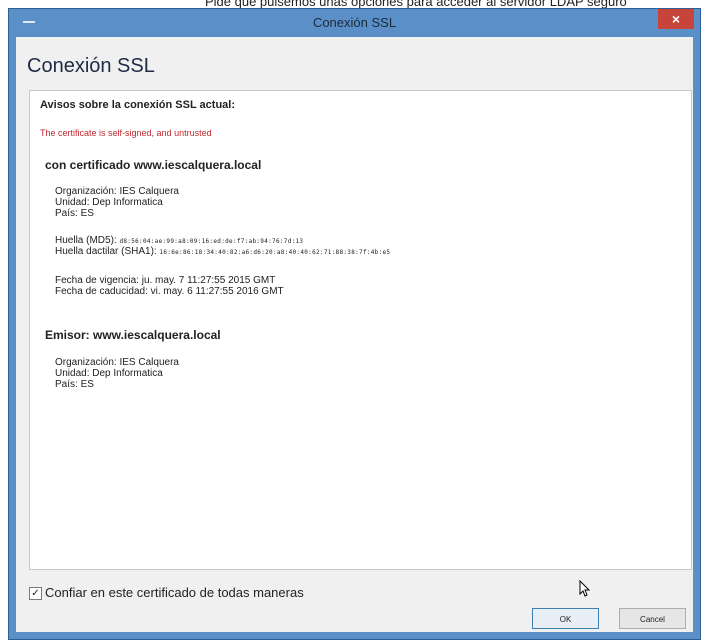 This screenshot has height=640, width=701. What do you see at coordinates (109, 202) in the screenshot?
I see `certificate-unit: Unidad: Dep Informatica` at bounding box center [109, 202].